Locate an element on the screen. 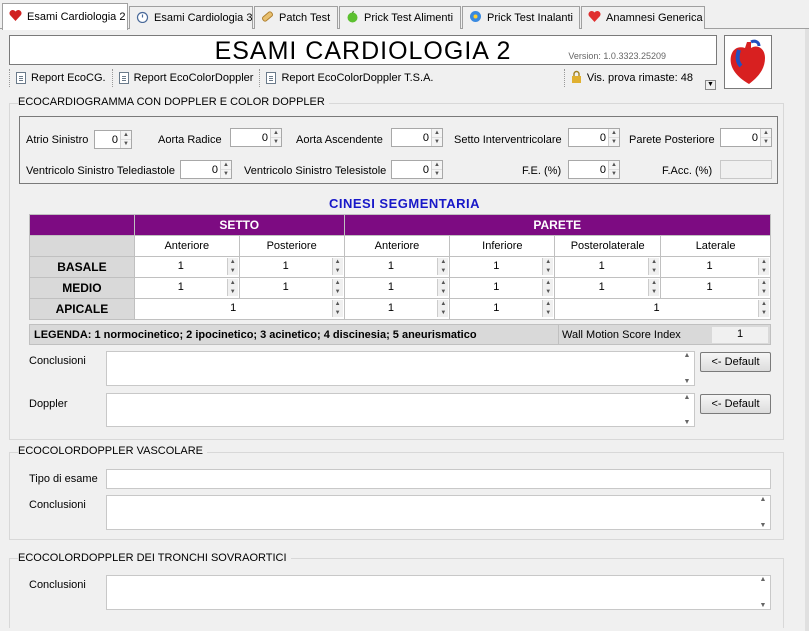 The image size is (809, 631). col-header: Inferiore is located at coordinates (502, 246).